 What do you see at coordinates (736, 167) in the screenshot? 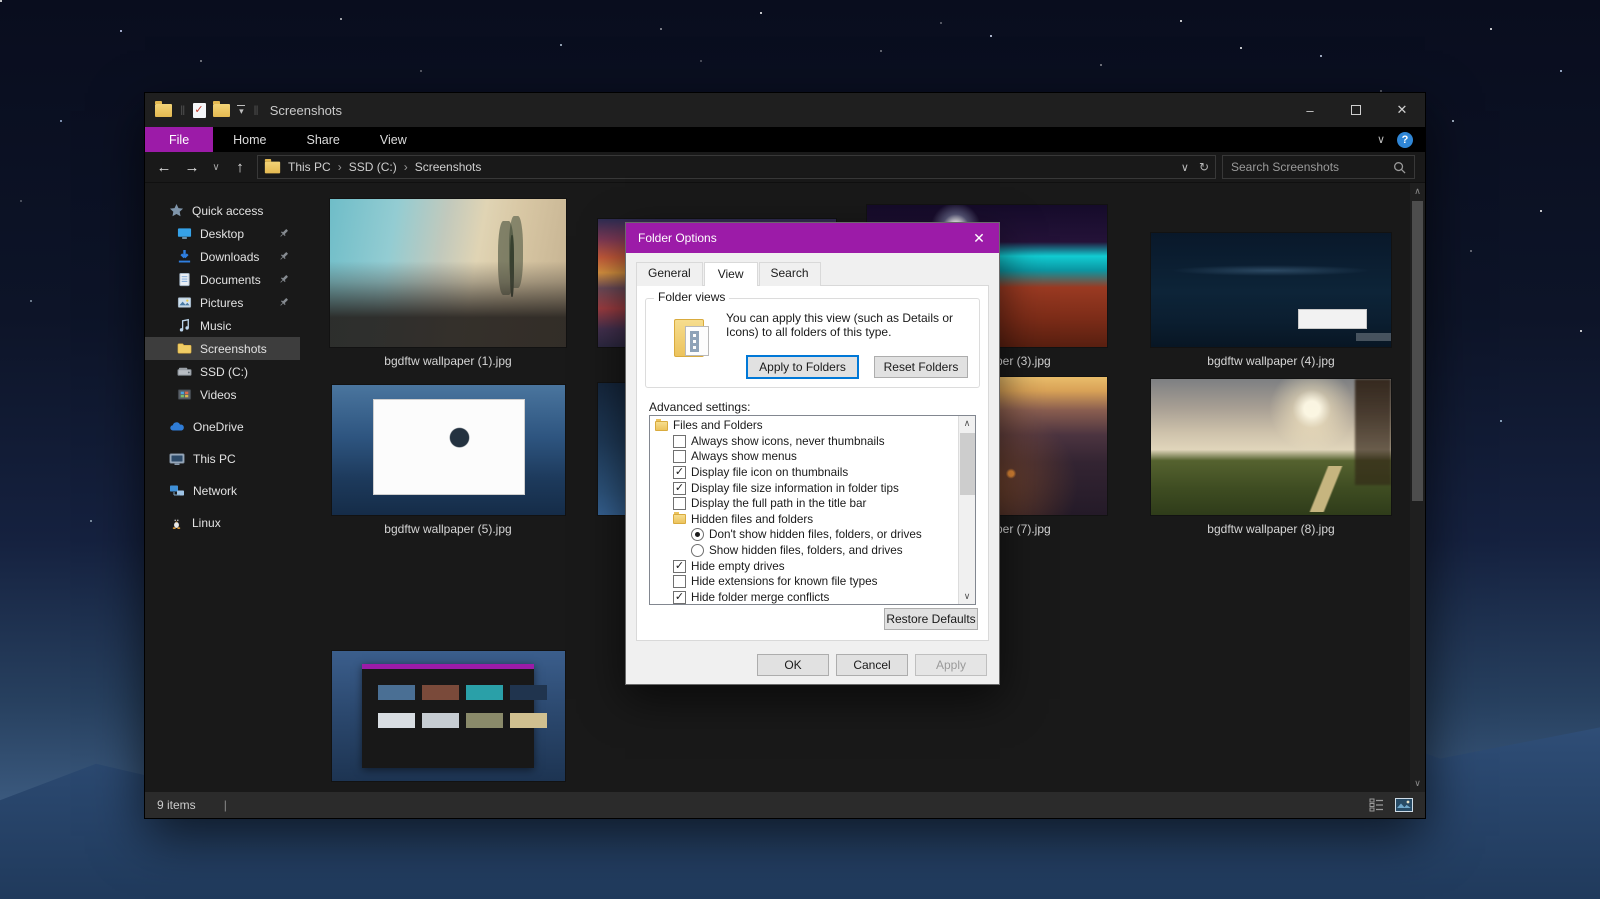
I see `address-bar: This PC › SSD (C:) › Screenshots ∨ ↻` at bounding box center [736, 167].